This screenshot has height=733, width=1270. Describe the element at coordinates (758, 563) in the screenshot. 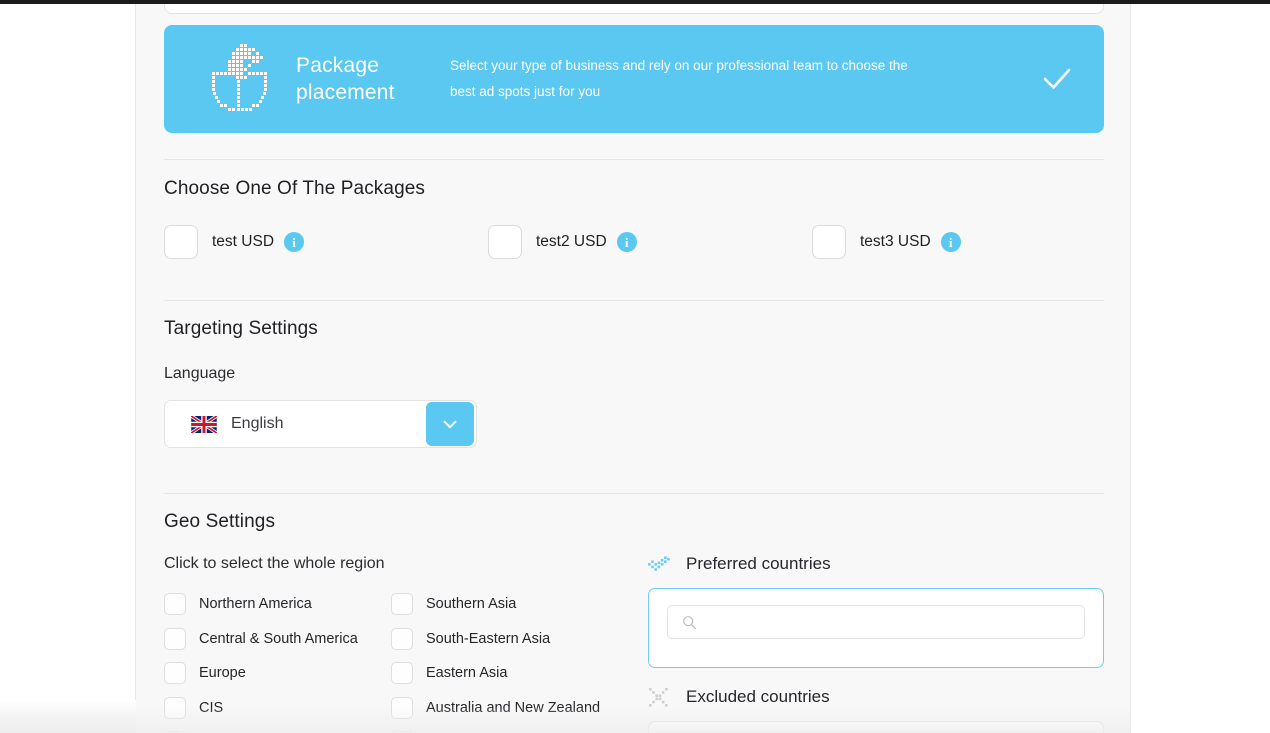

I see `preferred-countries-label: Preferred countries` at that location.